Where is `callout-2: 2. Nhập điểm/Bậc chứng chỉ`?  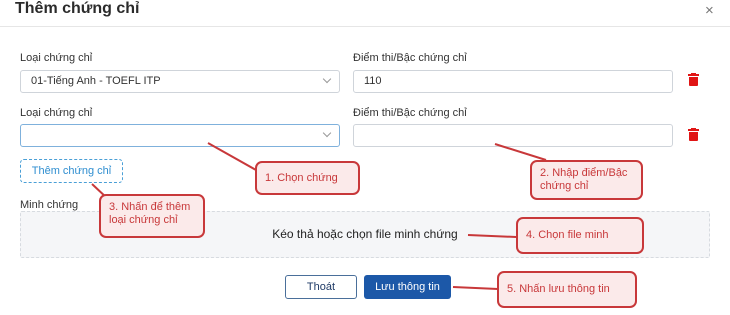 callout-2: 2. Nhập điểm/Bậc chứng chỉ is located at coordinates (586, 180).